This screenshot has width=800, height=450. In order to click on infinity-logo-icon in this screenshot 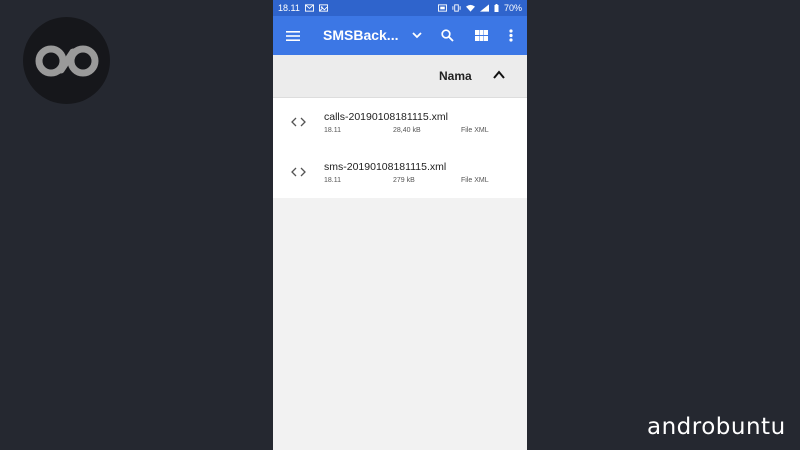, I will do `click(66, 60)`.